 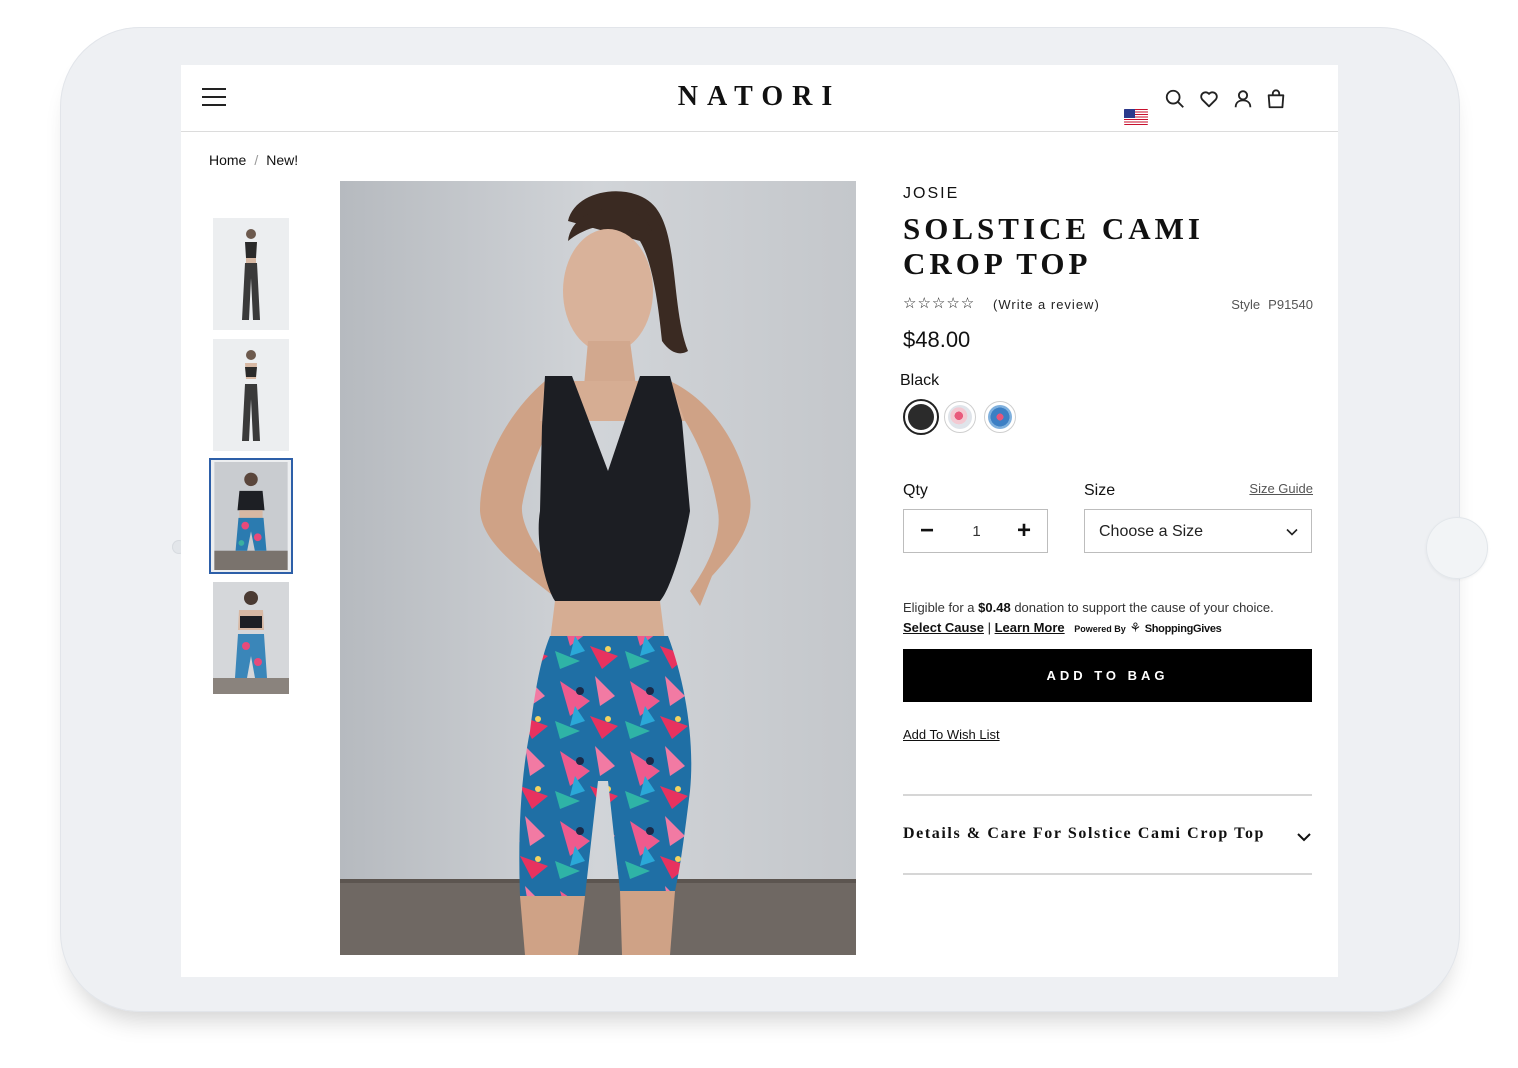 I want to click on thumbnail-front-crop-top-shorts, so click(x=251, y=516).